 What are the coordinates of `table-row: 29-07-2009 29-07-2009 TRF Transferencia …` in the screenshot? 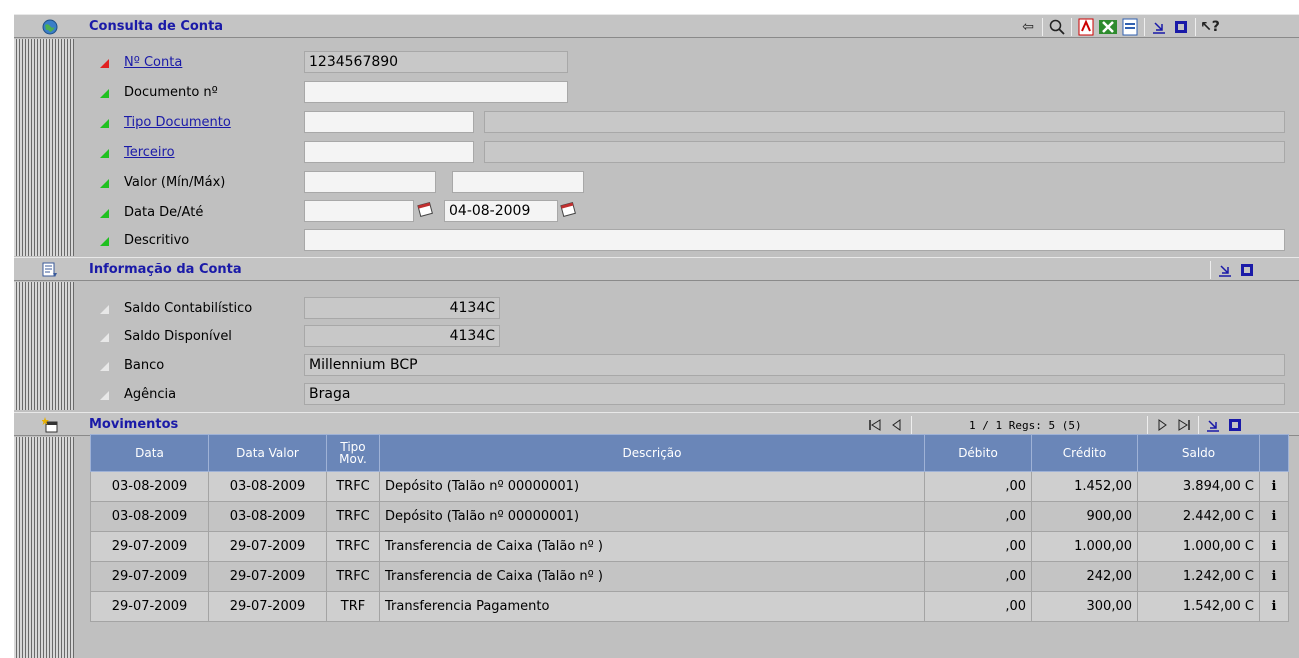 It's located at (689, 606).